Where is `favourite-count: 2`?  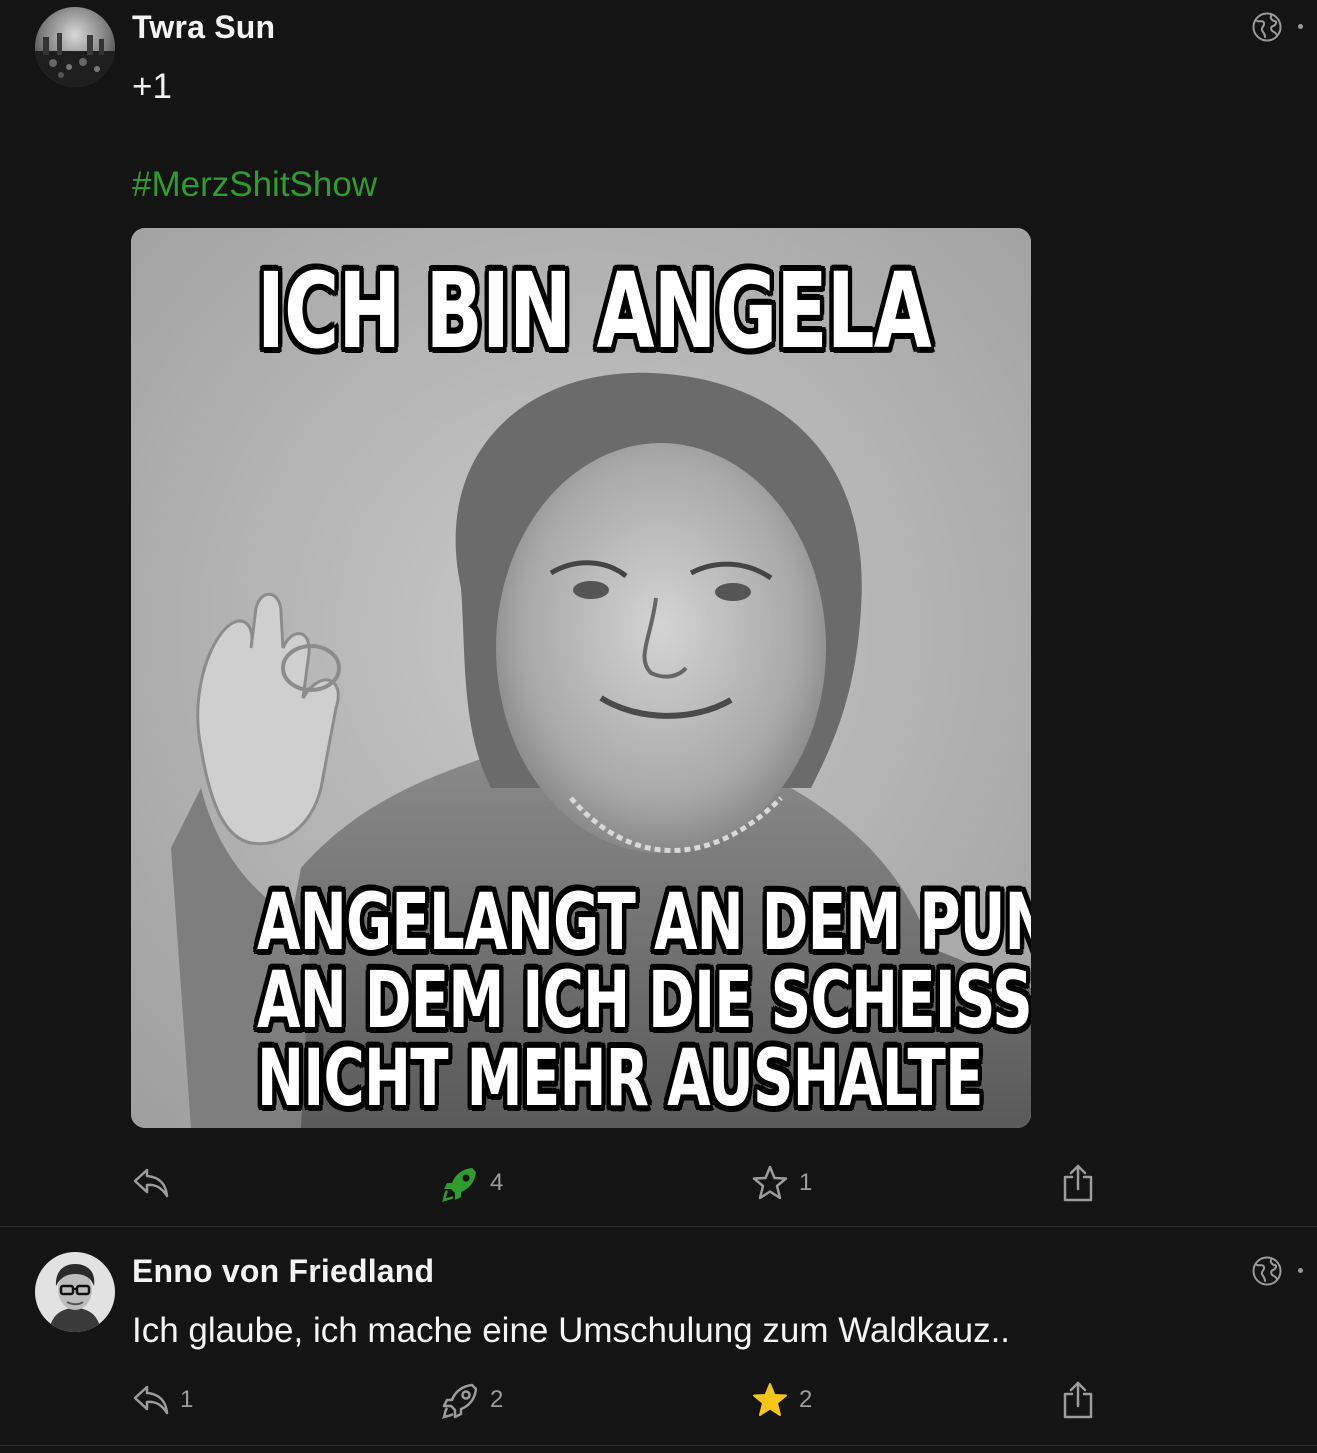
favourite-count: 2 is located at coordinates (806, 1399).